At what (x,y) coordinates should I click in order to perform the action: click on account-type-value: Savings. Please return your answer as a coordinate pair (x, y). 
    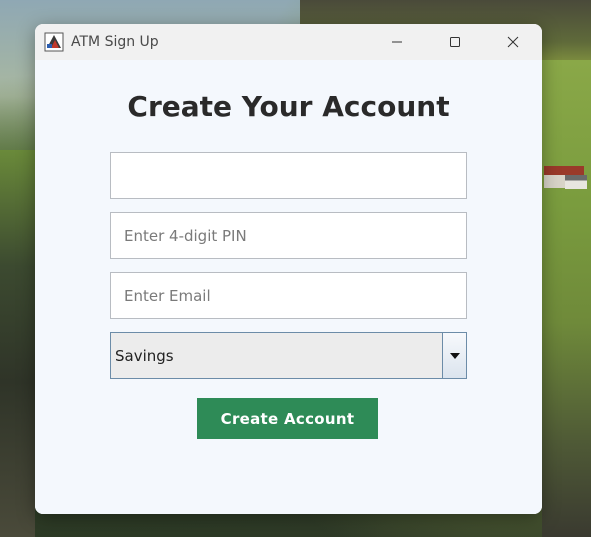
    Looking at the image, I should click on (144, 355).